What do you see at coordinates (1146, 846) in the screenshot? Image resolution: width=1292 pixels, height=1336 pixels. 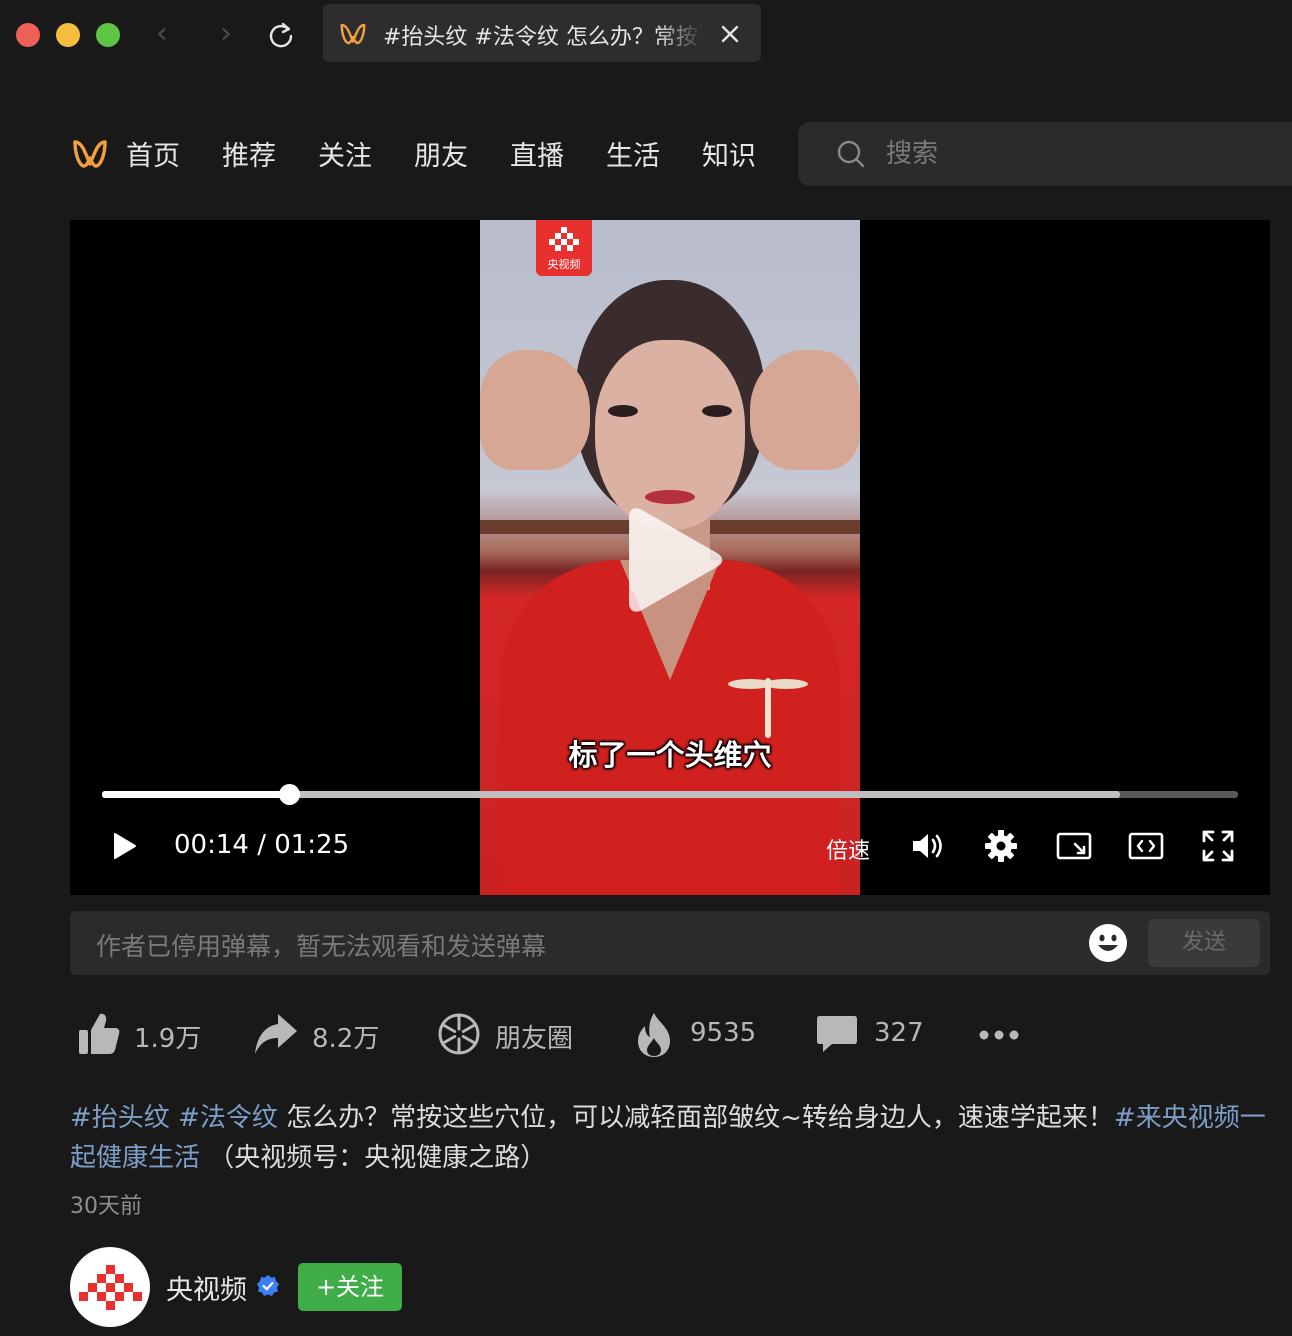 I see `web-fullscreen-icon` at bounding box center [1146, 846].